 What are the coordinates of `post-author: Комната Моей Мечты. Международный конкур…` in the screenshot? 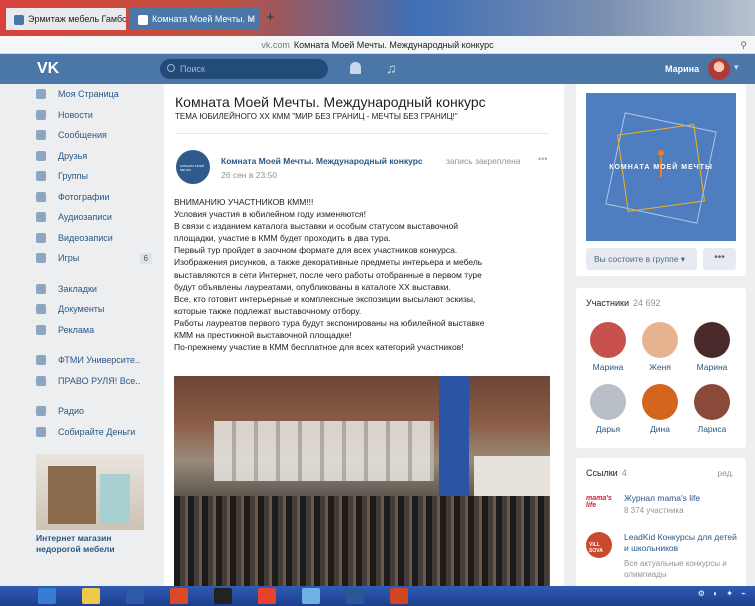 It's located at (322, 161).